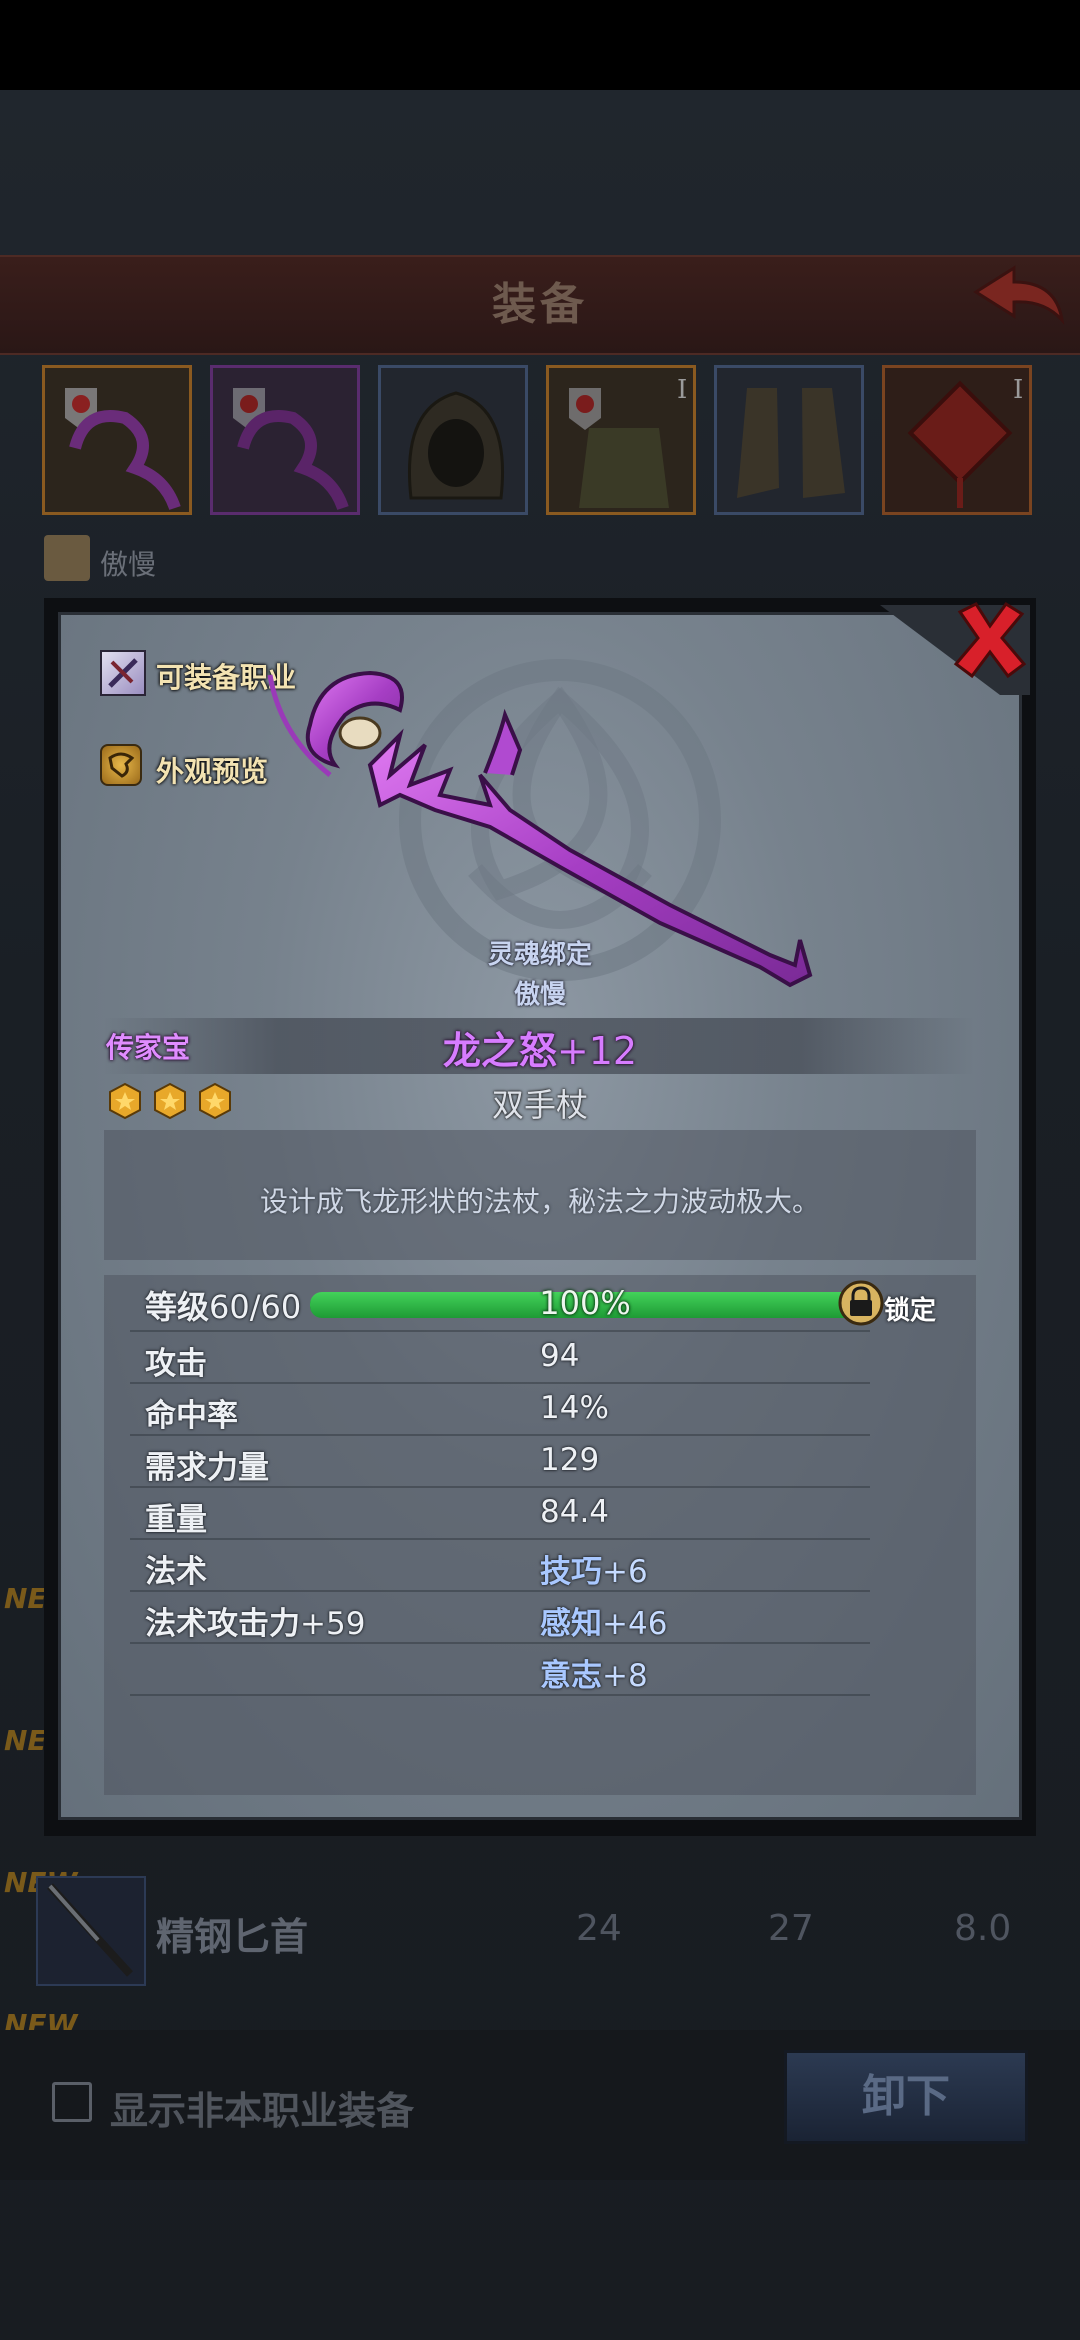 The height and width of the screenshot is (2340, 1080). Describe the element at coordinates (177, 1307) in the screenshot. I see `level-text: 等级` at that location.